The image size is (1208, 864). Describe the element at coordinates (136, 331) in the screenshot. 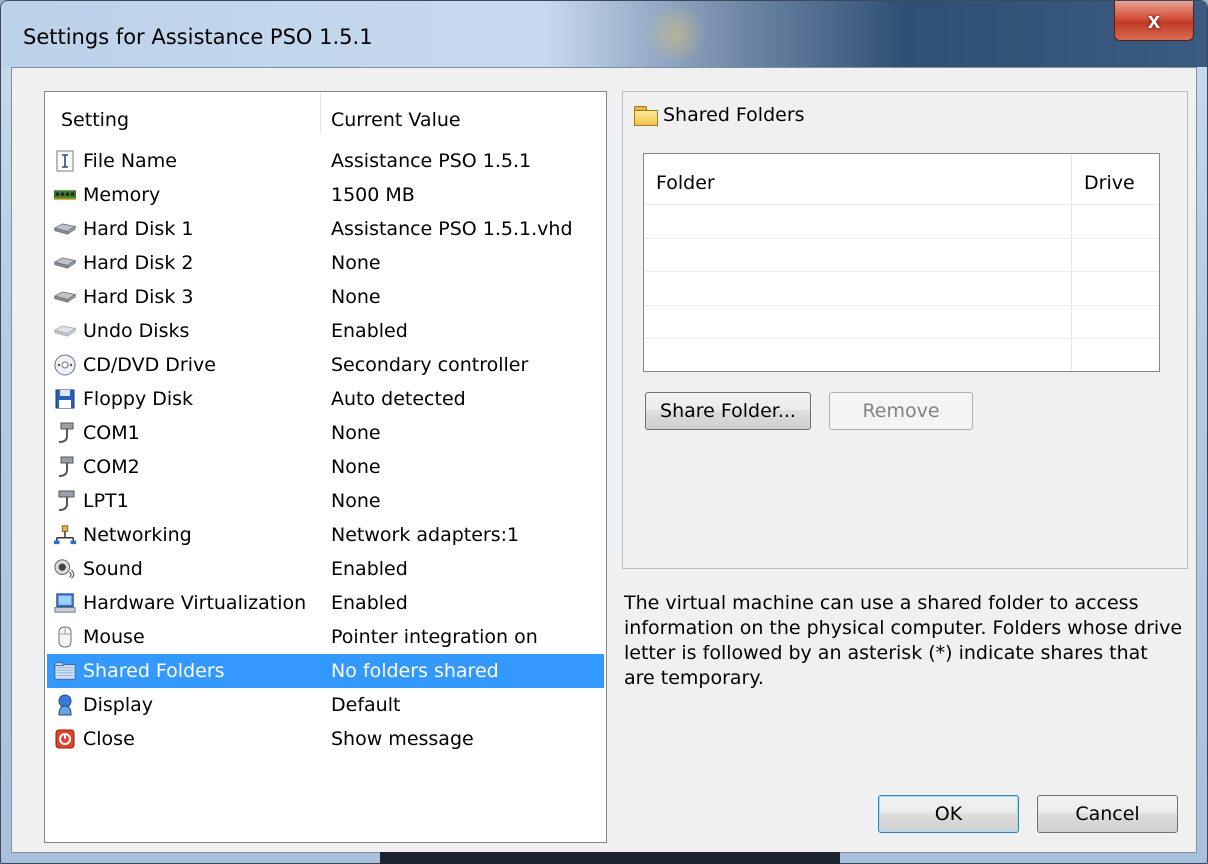

I see `setting-label: Undo Disks` at that location.